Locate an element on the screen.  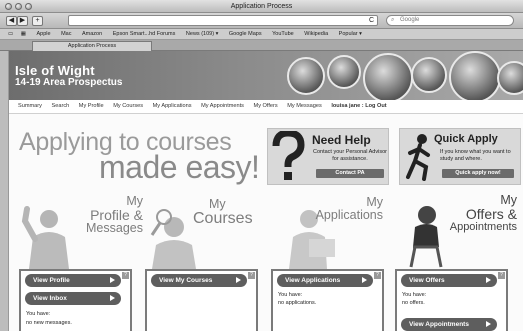
bookmark-item: Popular ▾ is located at coordinates (350, 34).